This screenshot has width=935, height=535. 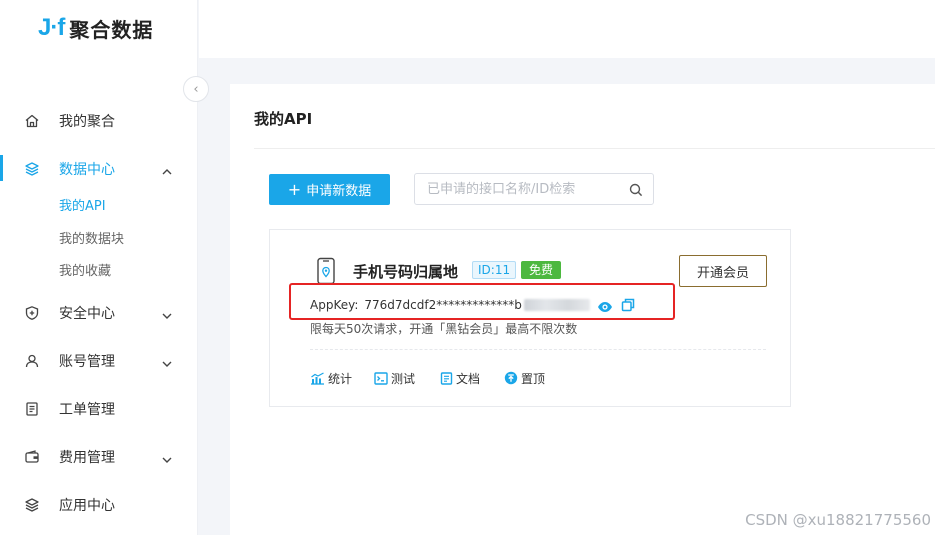 I want to click on chevron-up-icon, so click(x=167, y=169).